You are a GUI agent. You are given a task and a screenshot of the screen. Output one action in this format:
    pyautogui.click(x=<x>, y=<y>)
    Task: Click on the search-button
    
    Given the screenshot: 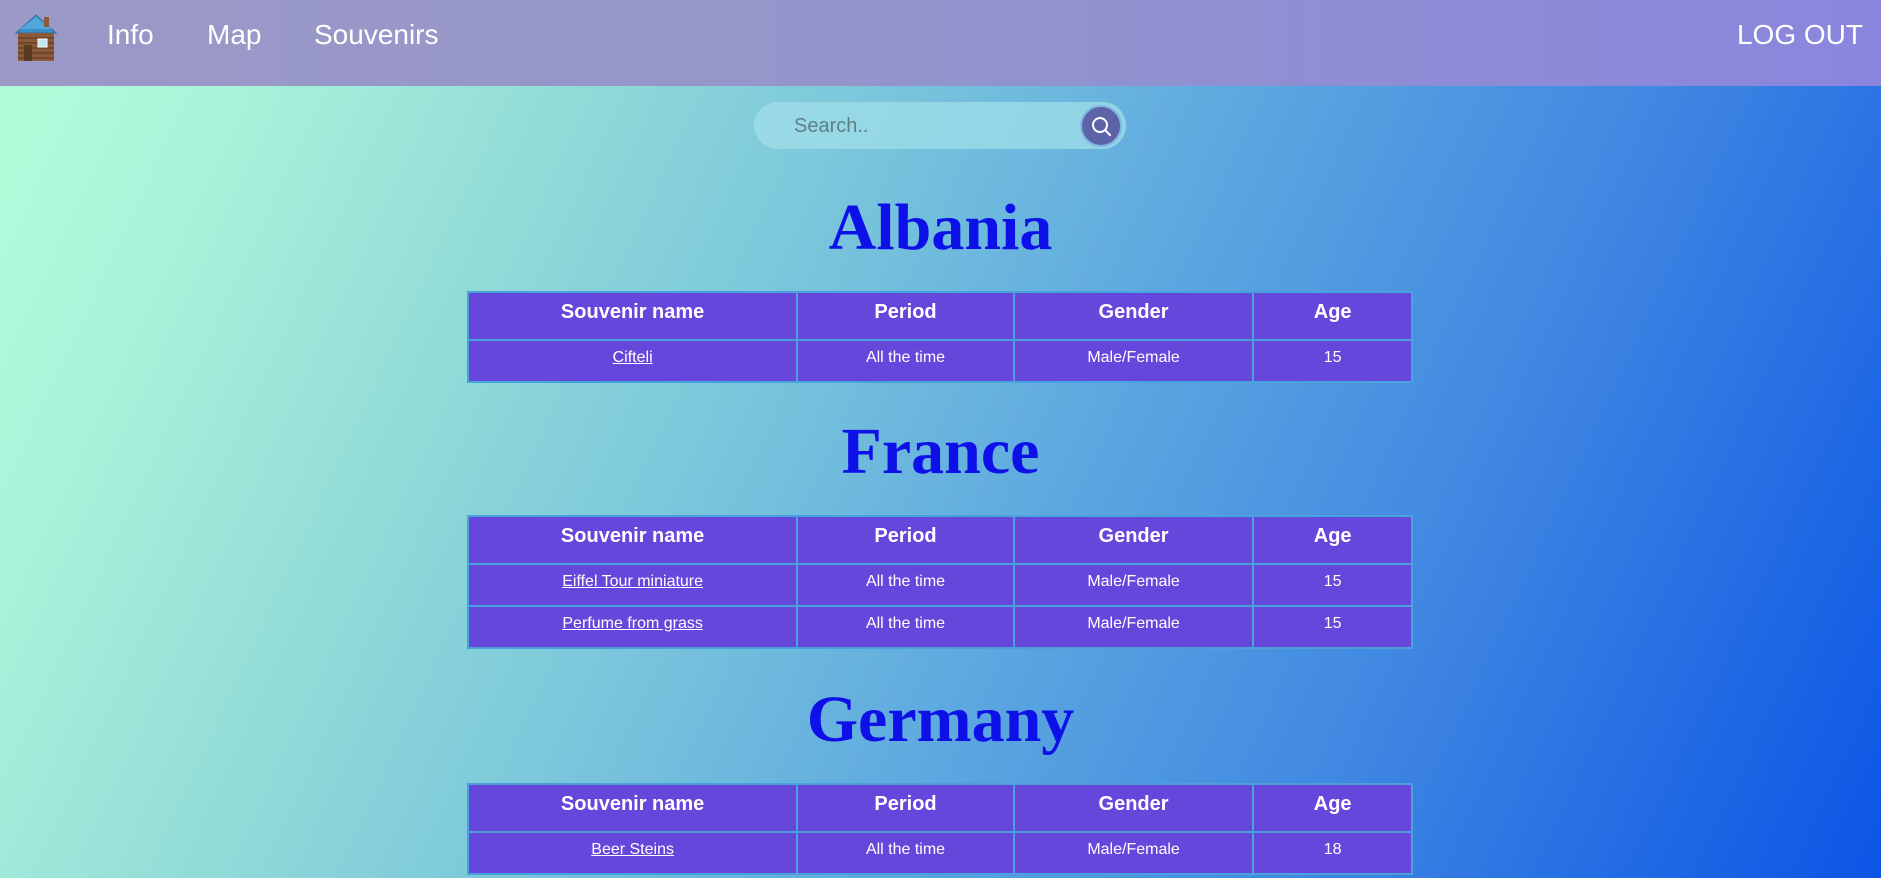 What is the action you would take?
    pyautogui.click(x=1101, y=126)
    